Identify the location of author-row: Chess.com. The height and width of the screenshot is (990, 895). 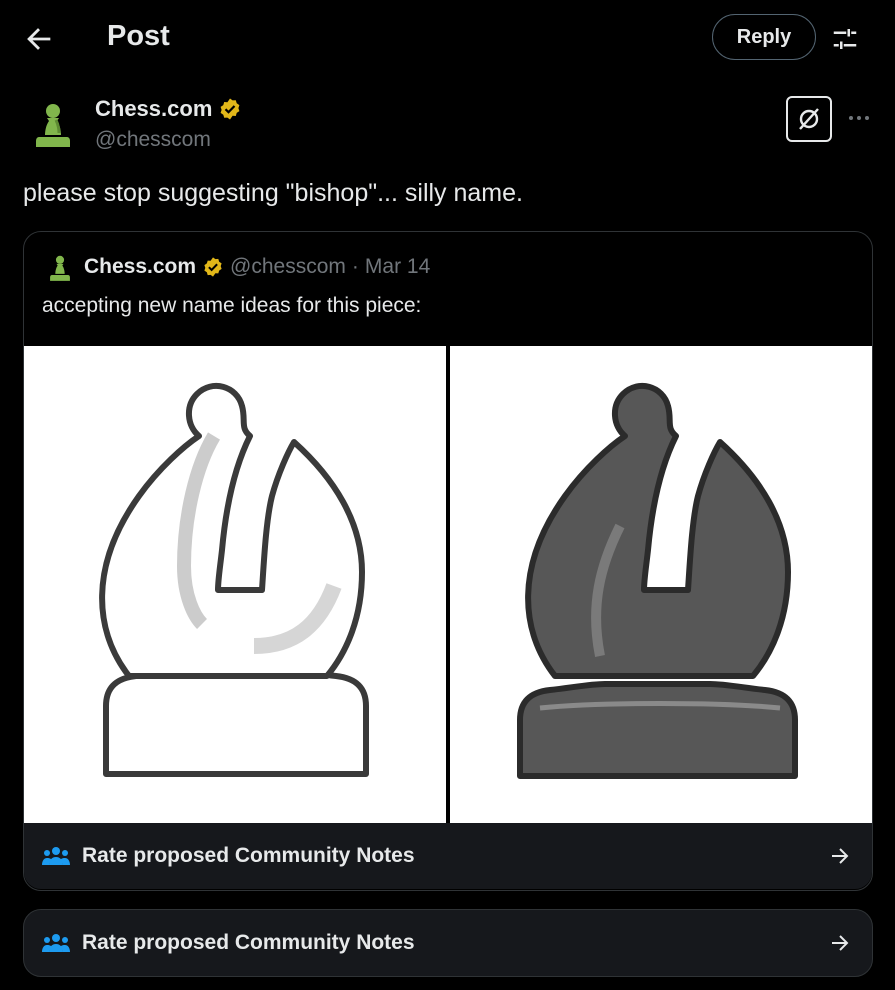
(168, 109).